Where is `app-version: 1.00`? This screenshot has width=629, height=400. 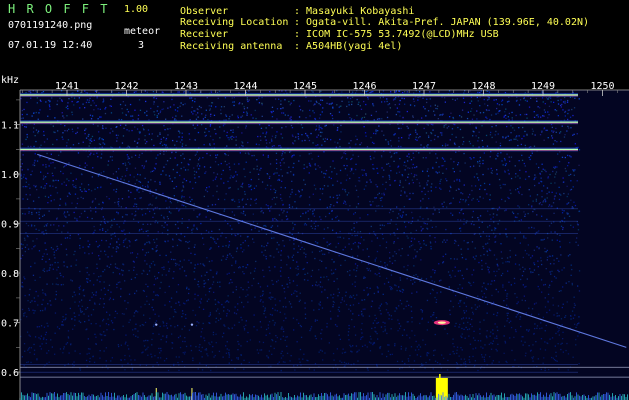
app-version: 1.00 is located at coordinates (136, 9).